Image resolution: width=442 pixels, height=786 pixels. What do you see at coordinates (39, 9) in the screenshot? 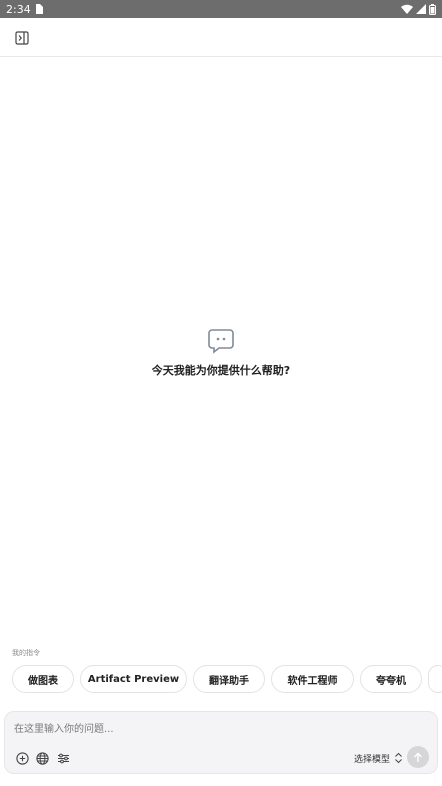
I see `sim-card-icon` at bounding box center [39, 9].